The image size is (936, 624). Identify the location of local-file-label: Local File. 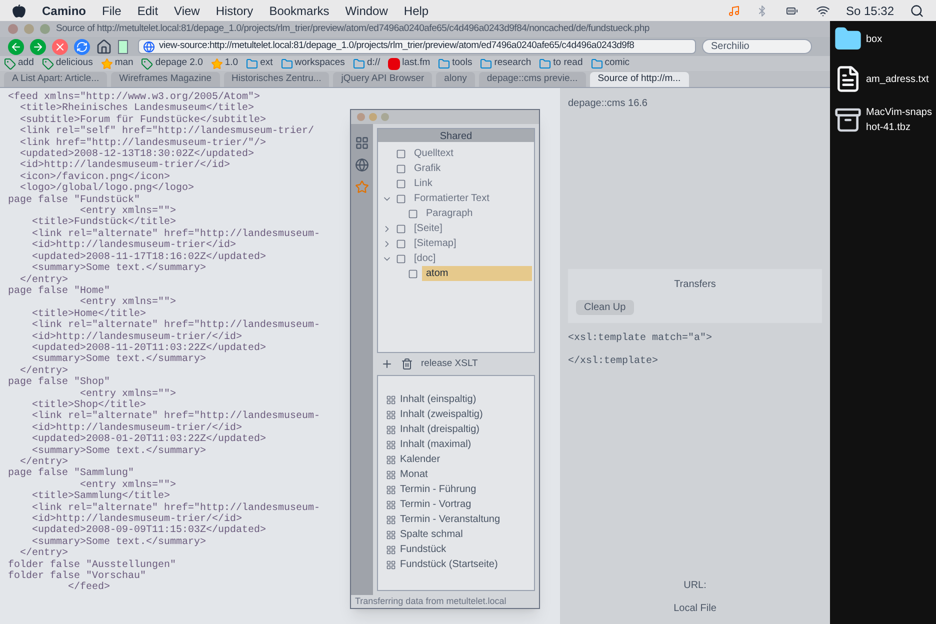
(695, 609).